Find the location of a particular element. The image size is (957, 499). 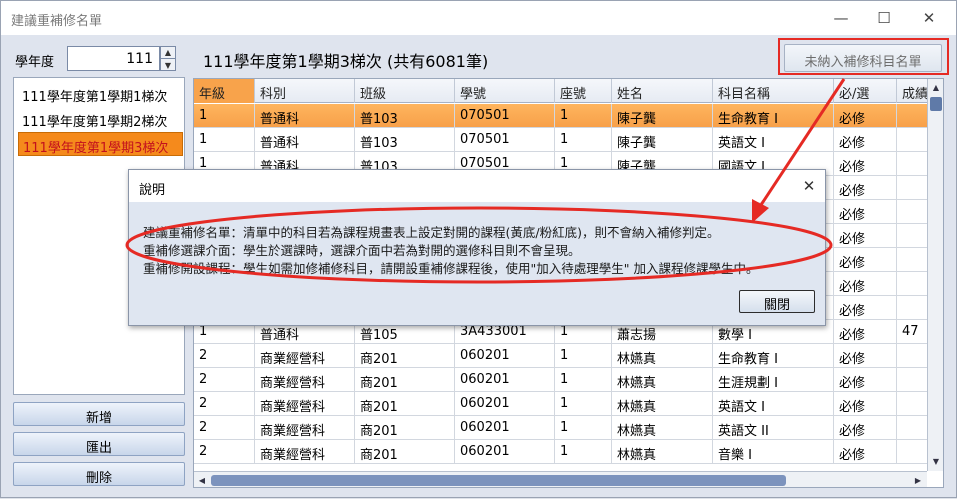

scroll-left-icon: ◀ is located at coordinates (202, 479).